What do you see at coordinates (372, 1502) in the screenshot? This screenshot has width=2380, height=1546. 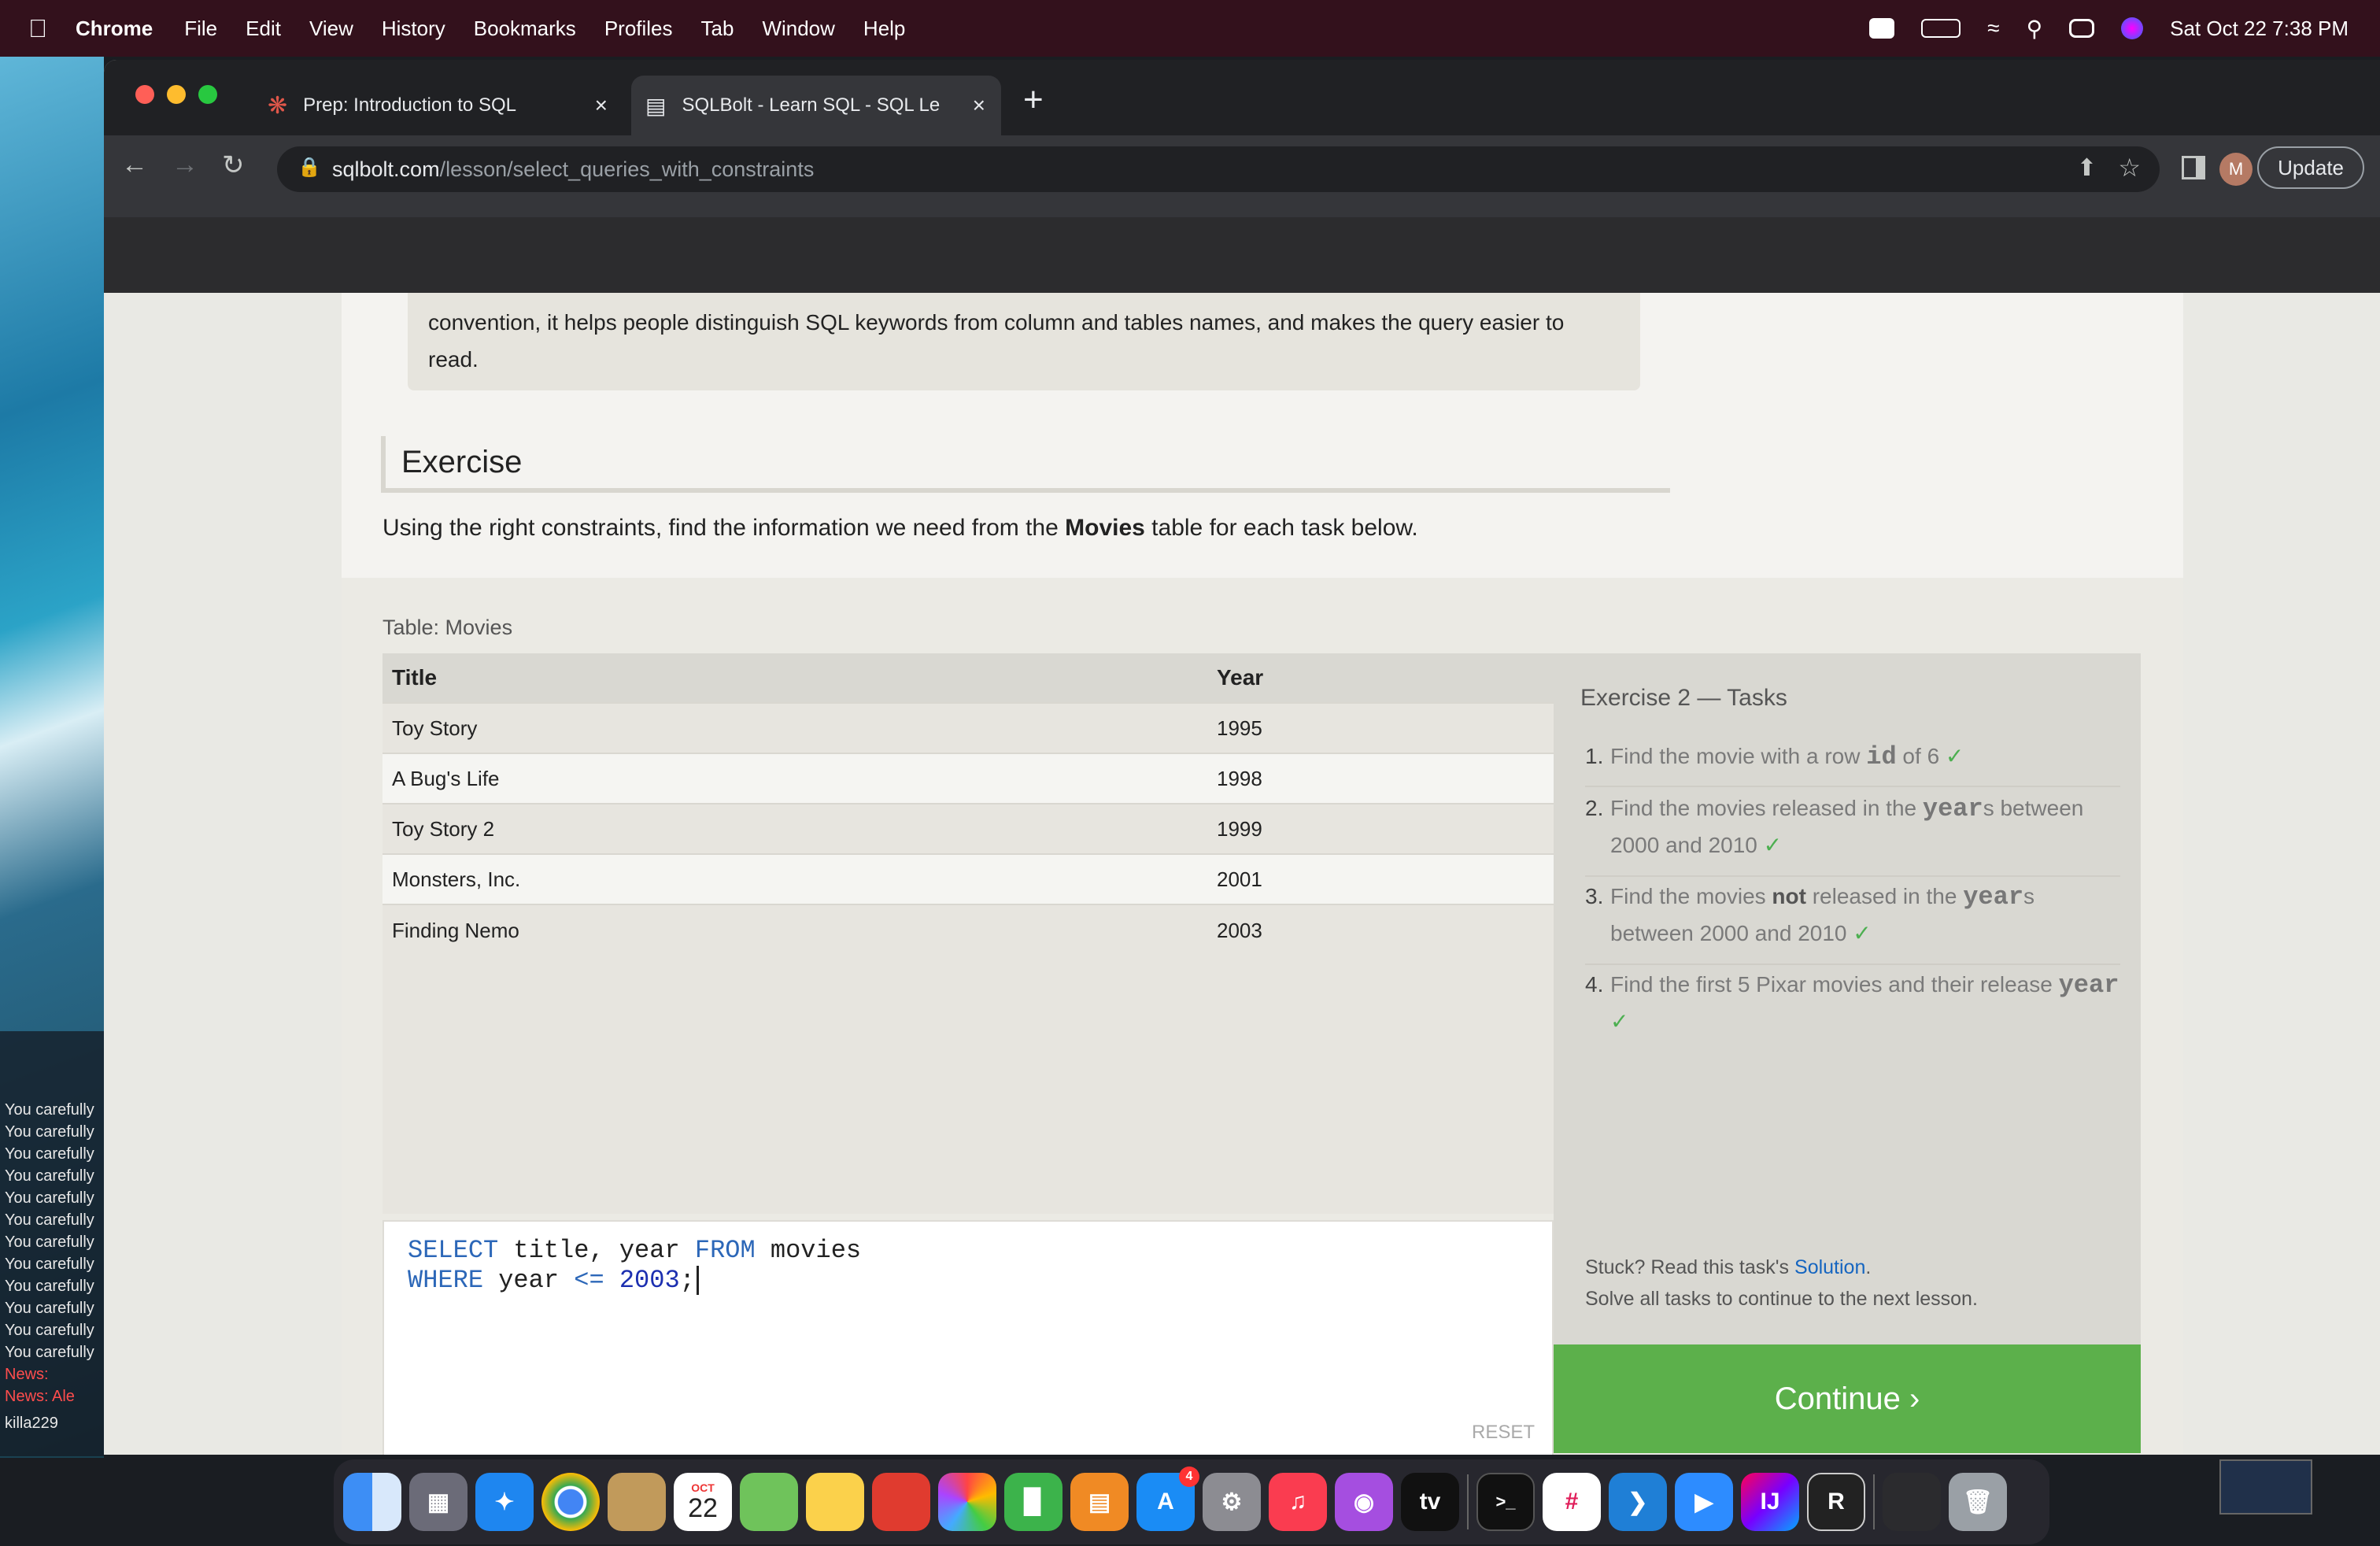 I see `finder-icon` at bounding box center [372, 1502].